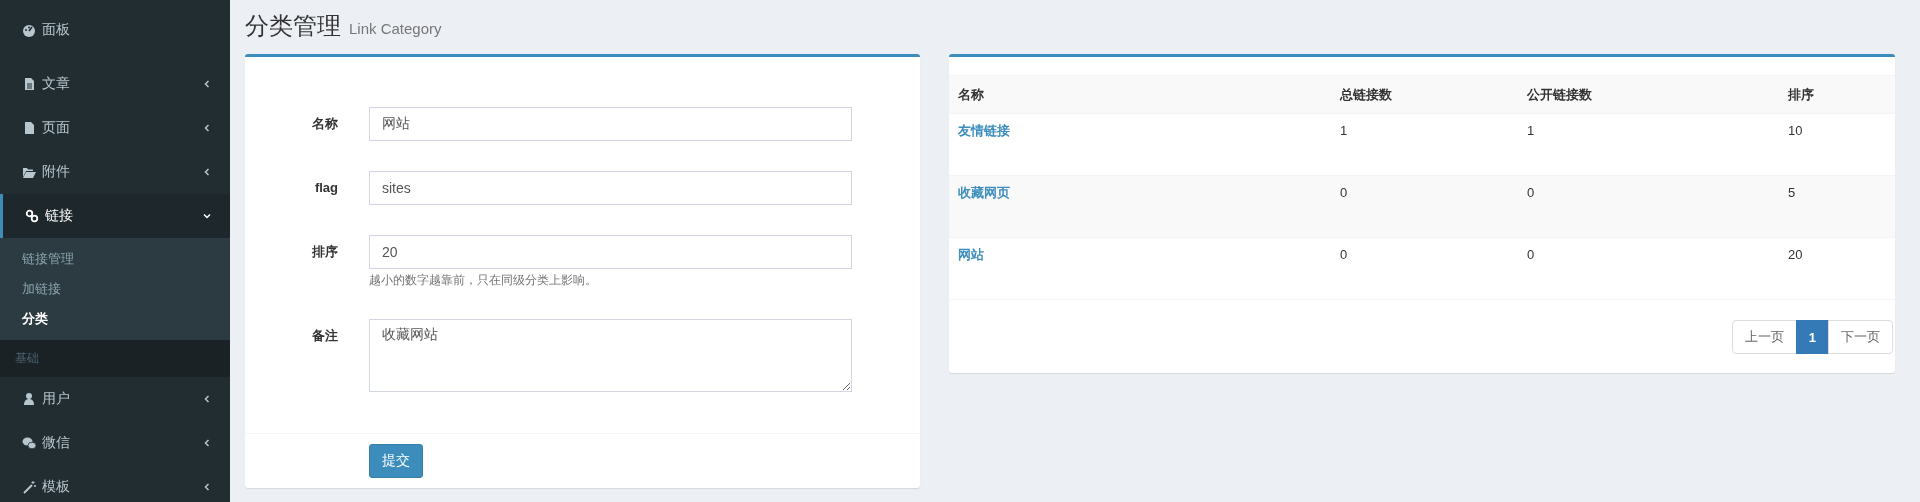  Describe the element at coordinates (1812, 337) in the screenshot. I see `page-button: 1` at that location.